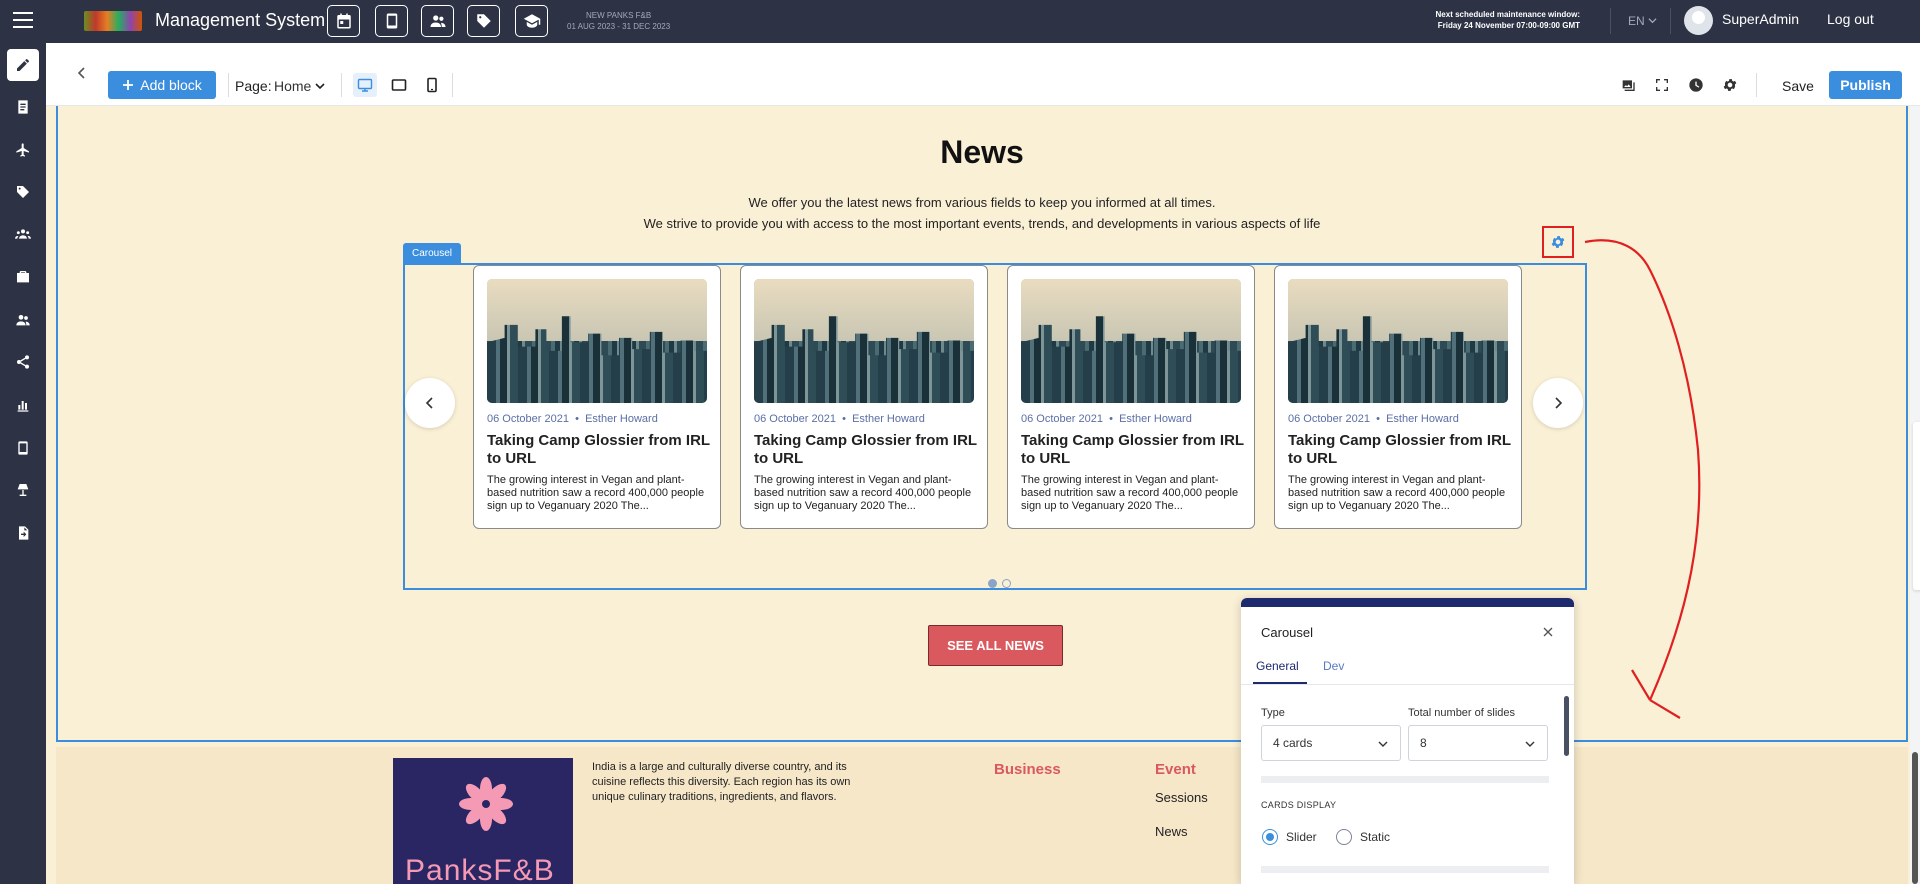 Image resolution: width=1920 pixels, height=884 pixels. I want to click on calendar-icon, so click(343, 21).